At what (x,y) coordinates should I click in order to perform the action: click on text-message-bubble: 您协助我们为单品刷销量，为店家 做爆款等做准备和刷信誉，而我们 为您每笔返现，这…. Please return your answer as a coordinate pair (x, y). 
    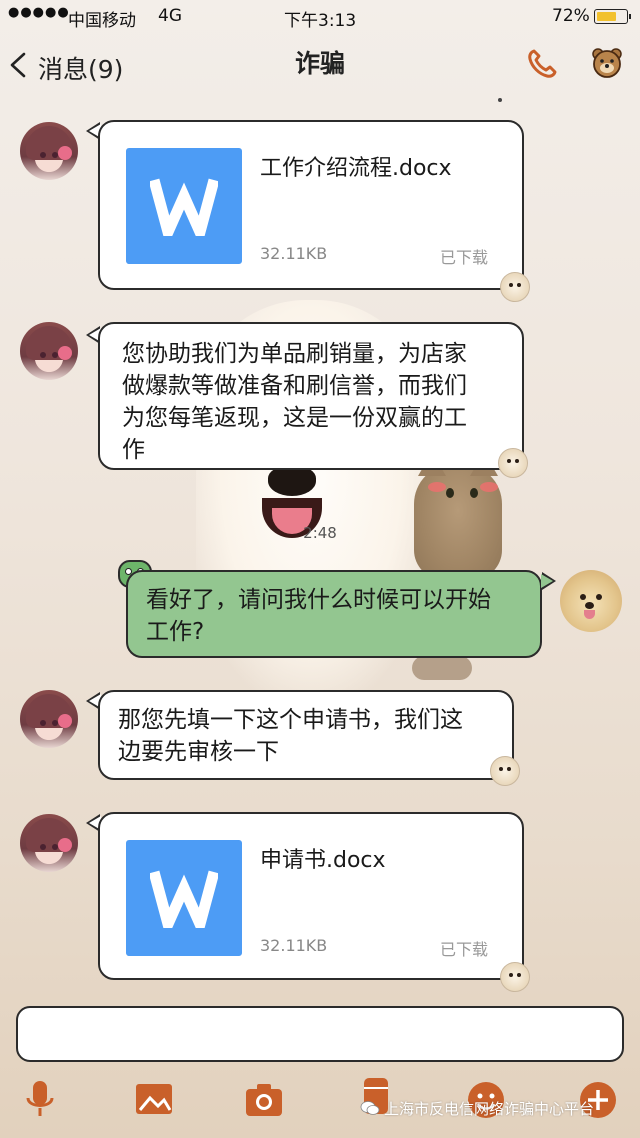
    Looking at the image, I should click on (311, 396).